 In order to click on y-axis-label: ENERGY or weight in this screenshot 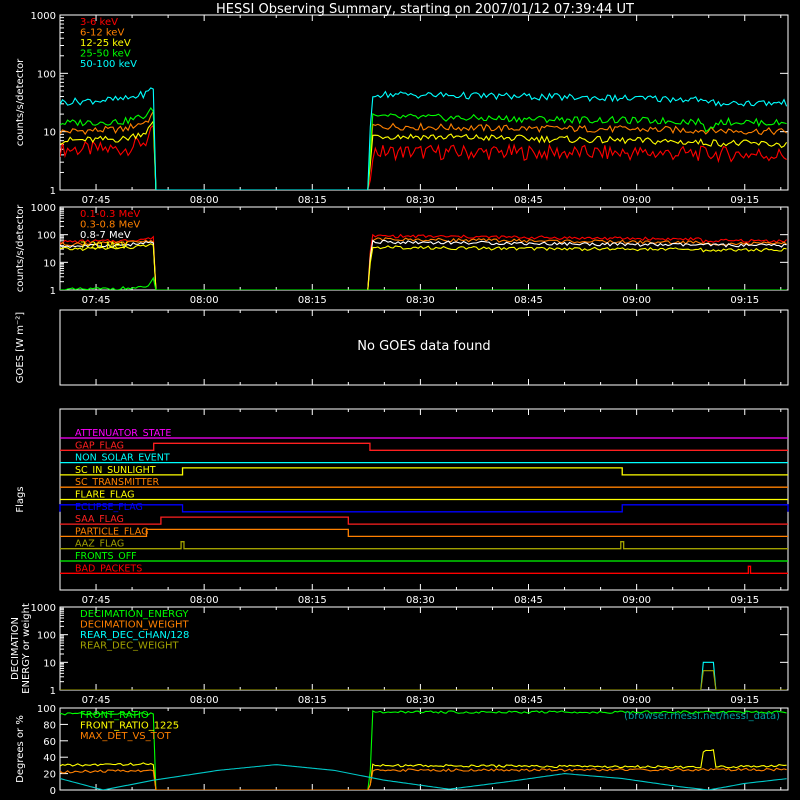, I will do `click(26, 648)`.